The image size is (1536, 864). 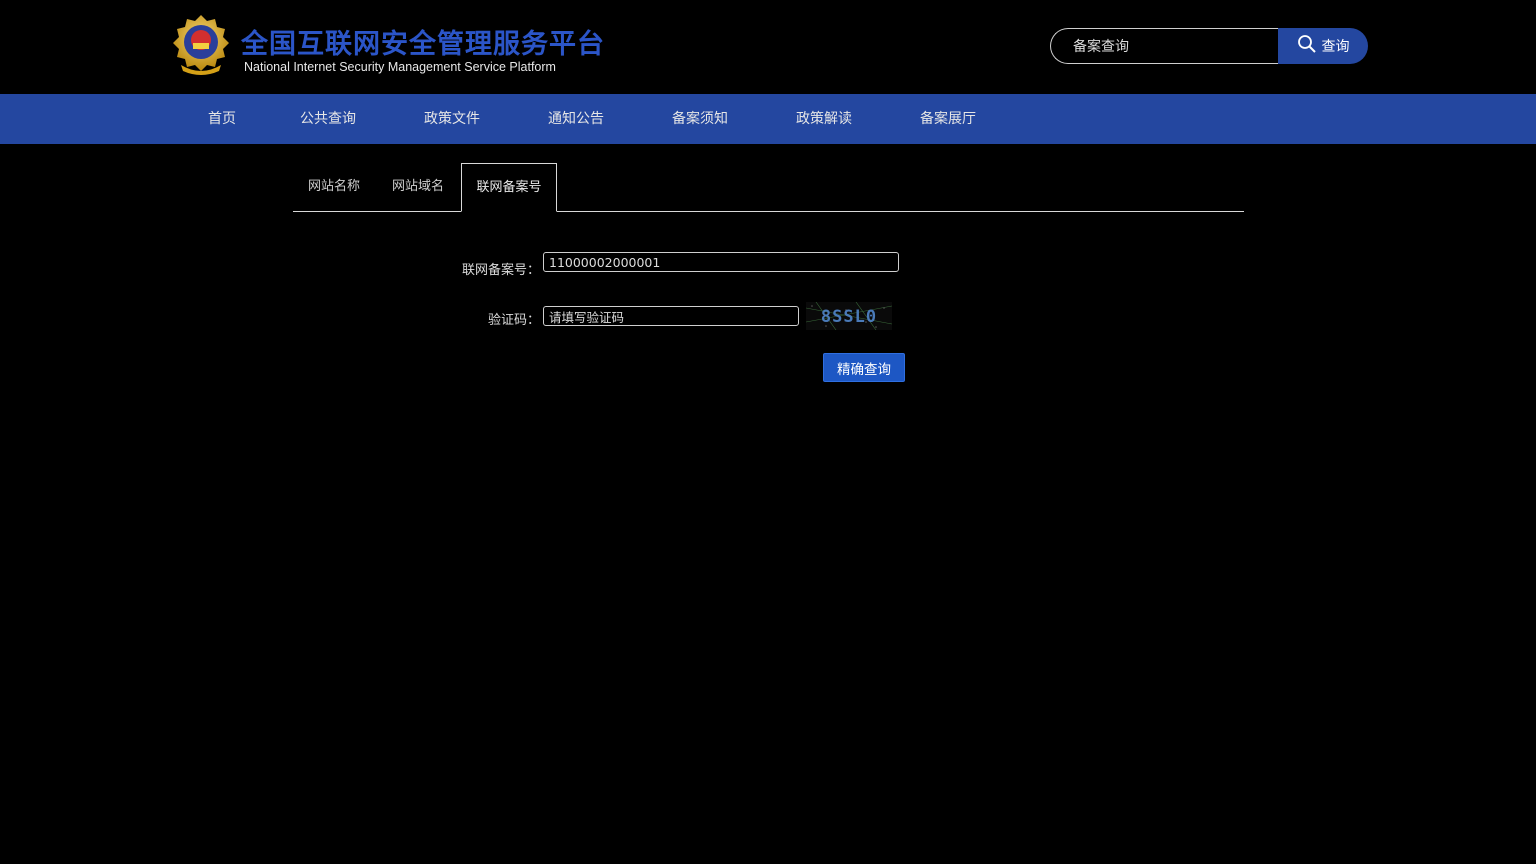 What do you see at coordinates (1166, 46) in the screenshot?
I see `search-input` at bounding box center [1166, 46].